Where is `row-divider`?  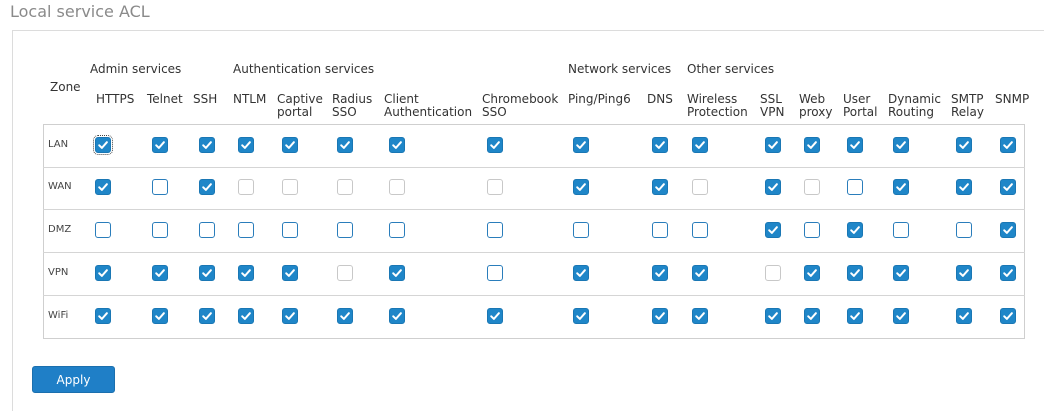
row-divider is located at coordinates (534, 209).